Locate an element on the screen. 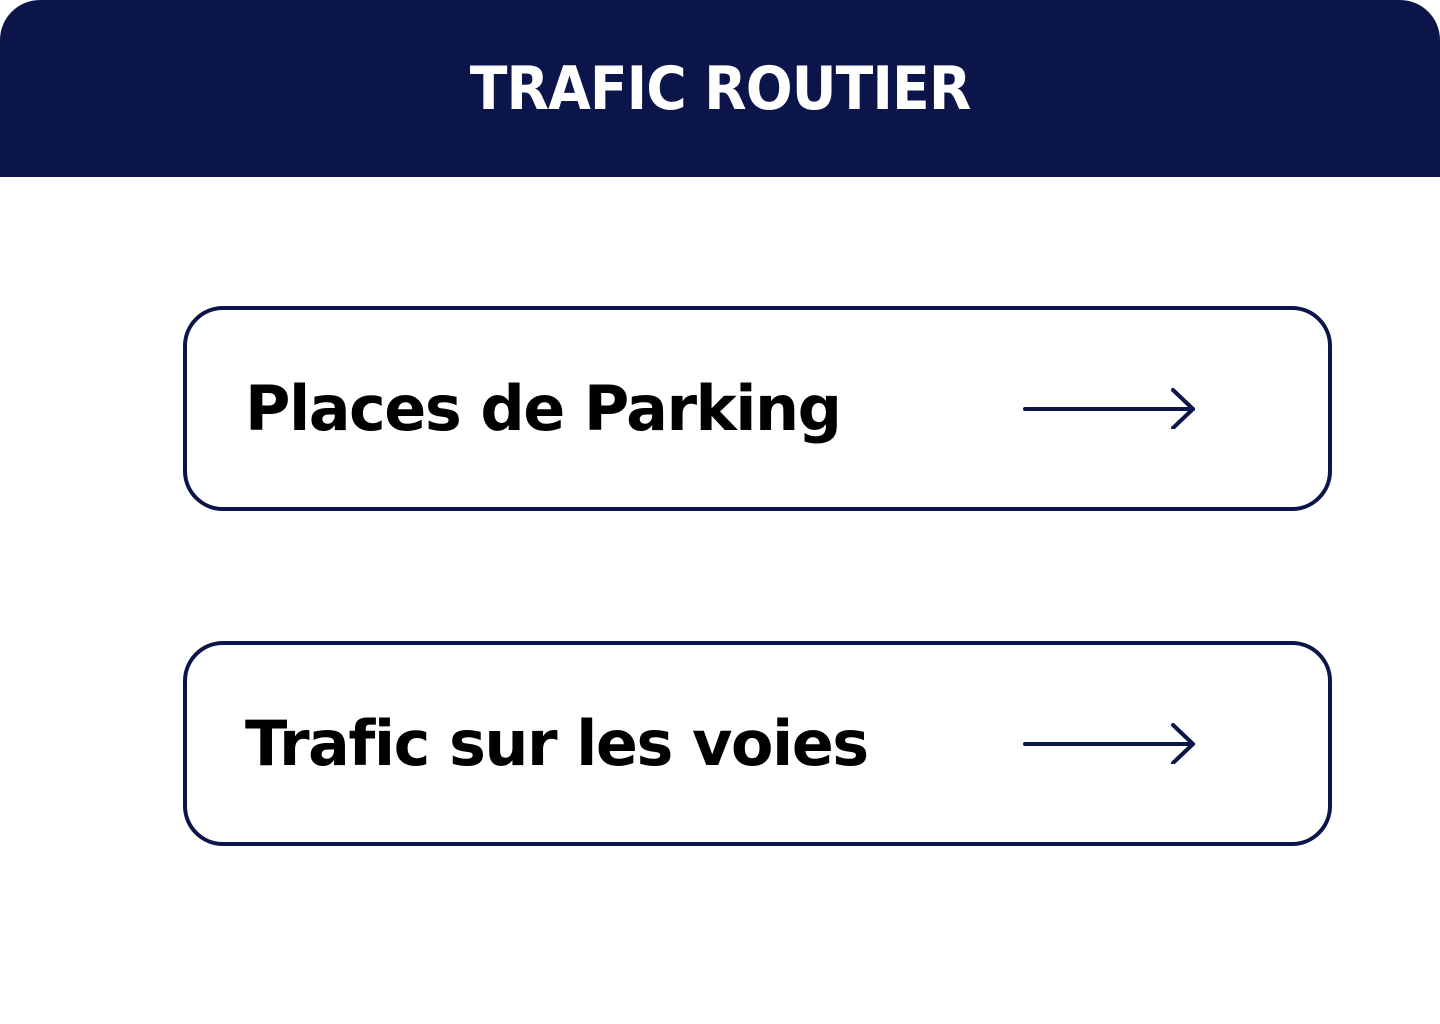  page-title: TRAFIC ROUTIER is located at coordinates (720, 88).